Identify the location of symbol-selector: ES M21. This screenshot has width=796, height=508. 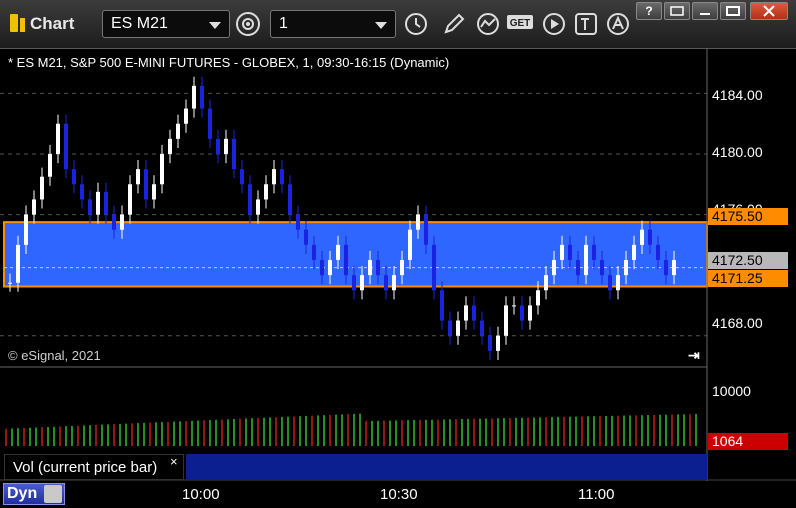
(166, 24).